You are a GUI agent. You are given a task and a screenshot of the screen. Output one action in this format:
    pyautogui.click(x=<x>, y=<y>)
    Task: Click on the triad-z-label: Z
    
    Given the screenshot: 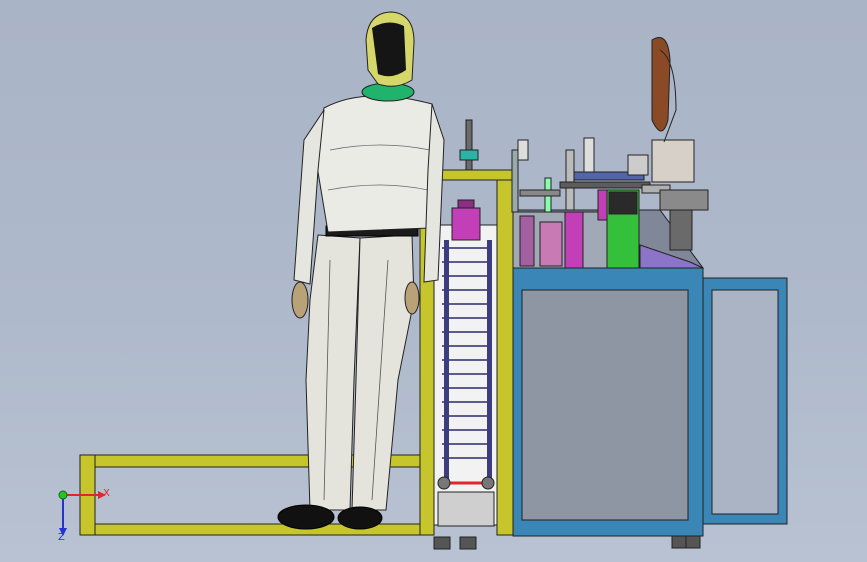 What is the action you would take?
    pyautogui.click(x=61, y=537)
    